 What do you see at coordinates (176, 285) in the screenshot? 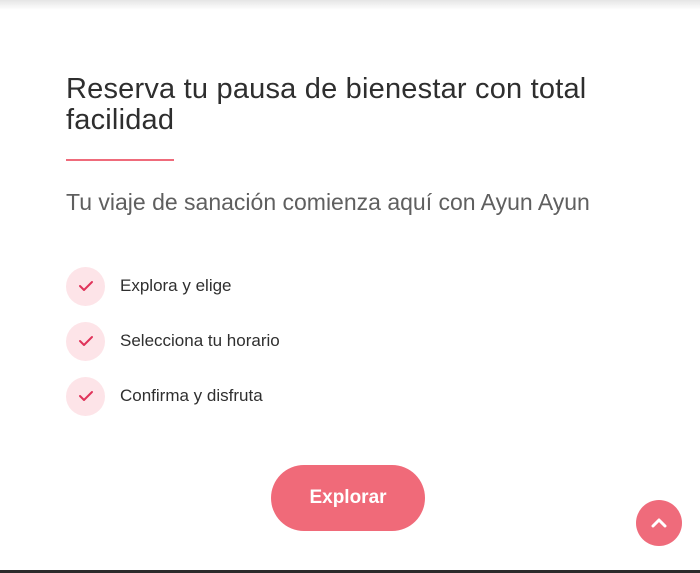
I see `step-label-explore: Explora y elige` at bounding box center [176, 285].